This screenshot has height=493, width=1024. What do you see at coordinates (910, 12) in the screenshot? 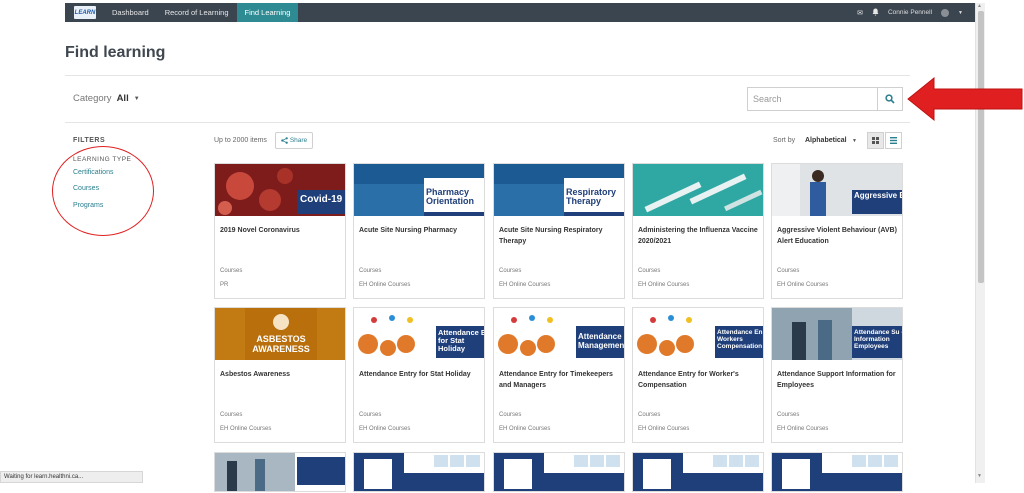
I see `user-name: Connie Pennell` at bounding box center [910, 12].